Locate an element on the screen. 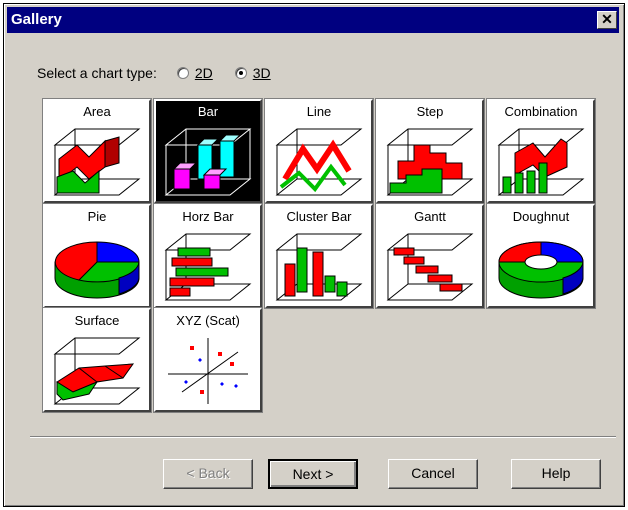 This screenshot has height=510, width=628. tile-xyz-scatter: XYZ (Scat) is located at coordinates (208, 360).